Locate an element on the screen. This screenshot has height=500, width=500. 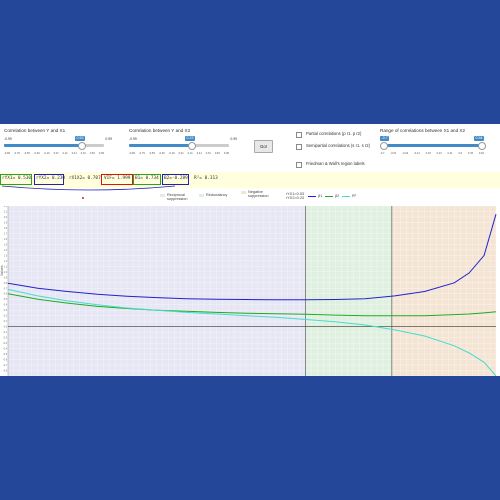
y-tick-label: 1.2 is located at coordinates (6, 262).